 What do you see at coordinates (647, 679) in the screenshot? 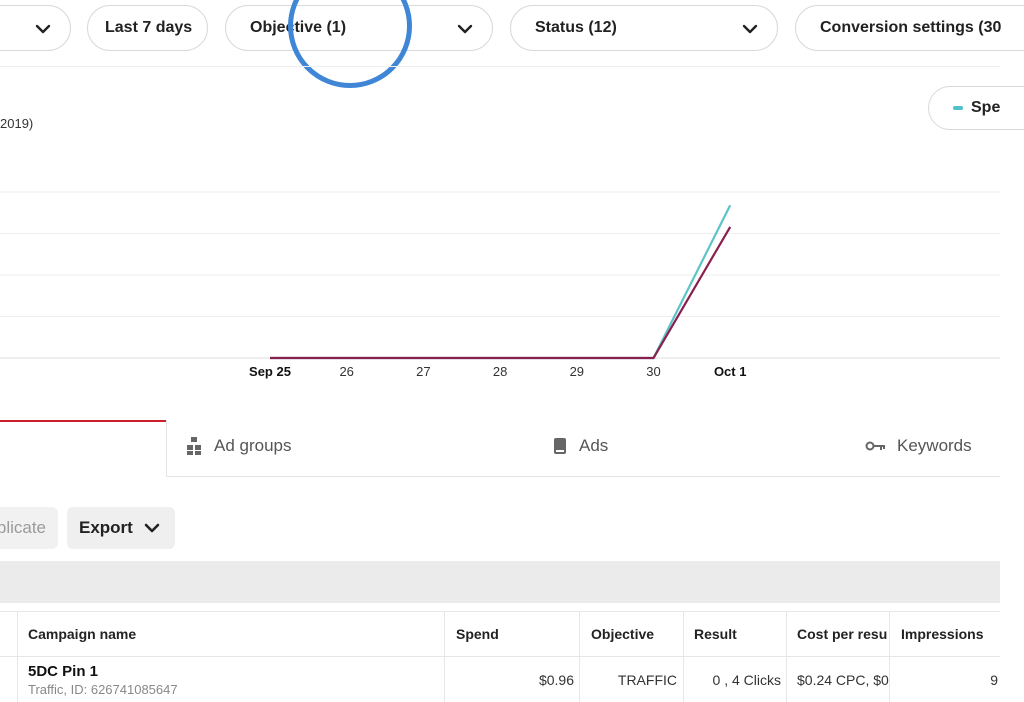
I see `objective-cell: TRAFFIC` at bounding box center [647, 679].